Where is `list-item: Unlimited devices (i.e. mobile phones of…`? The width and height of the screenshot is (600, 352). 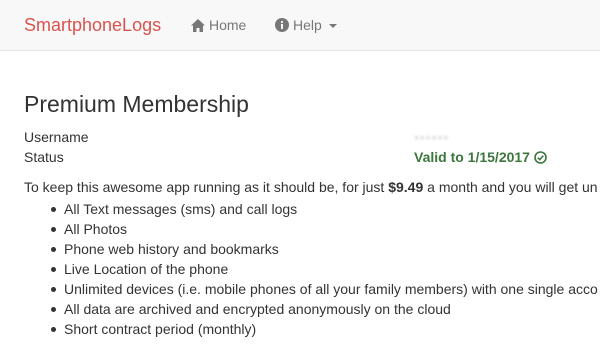 list-item: Unlimited devices (i.e. mobile phones of… is located at coordinates (324, 289).